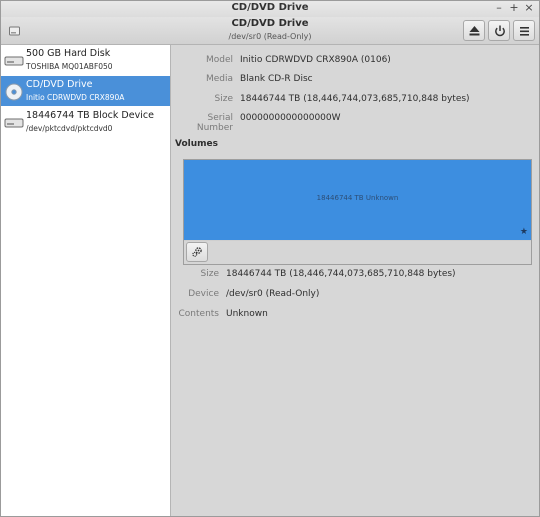  I want to click on model-value: Initio CDRWDVD CRX890A (0106), so click(315, 60).